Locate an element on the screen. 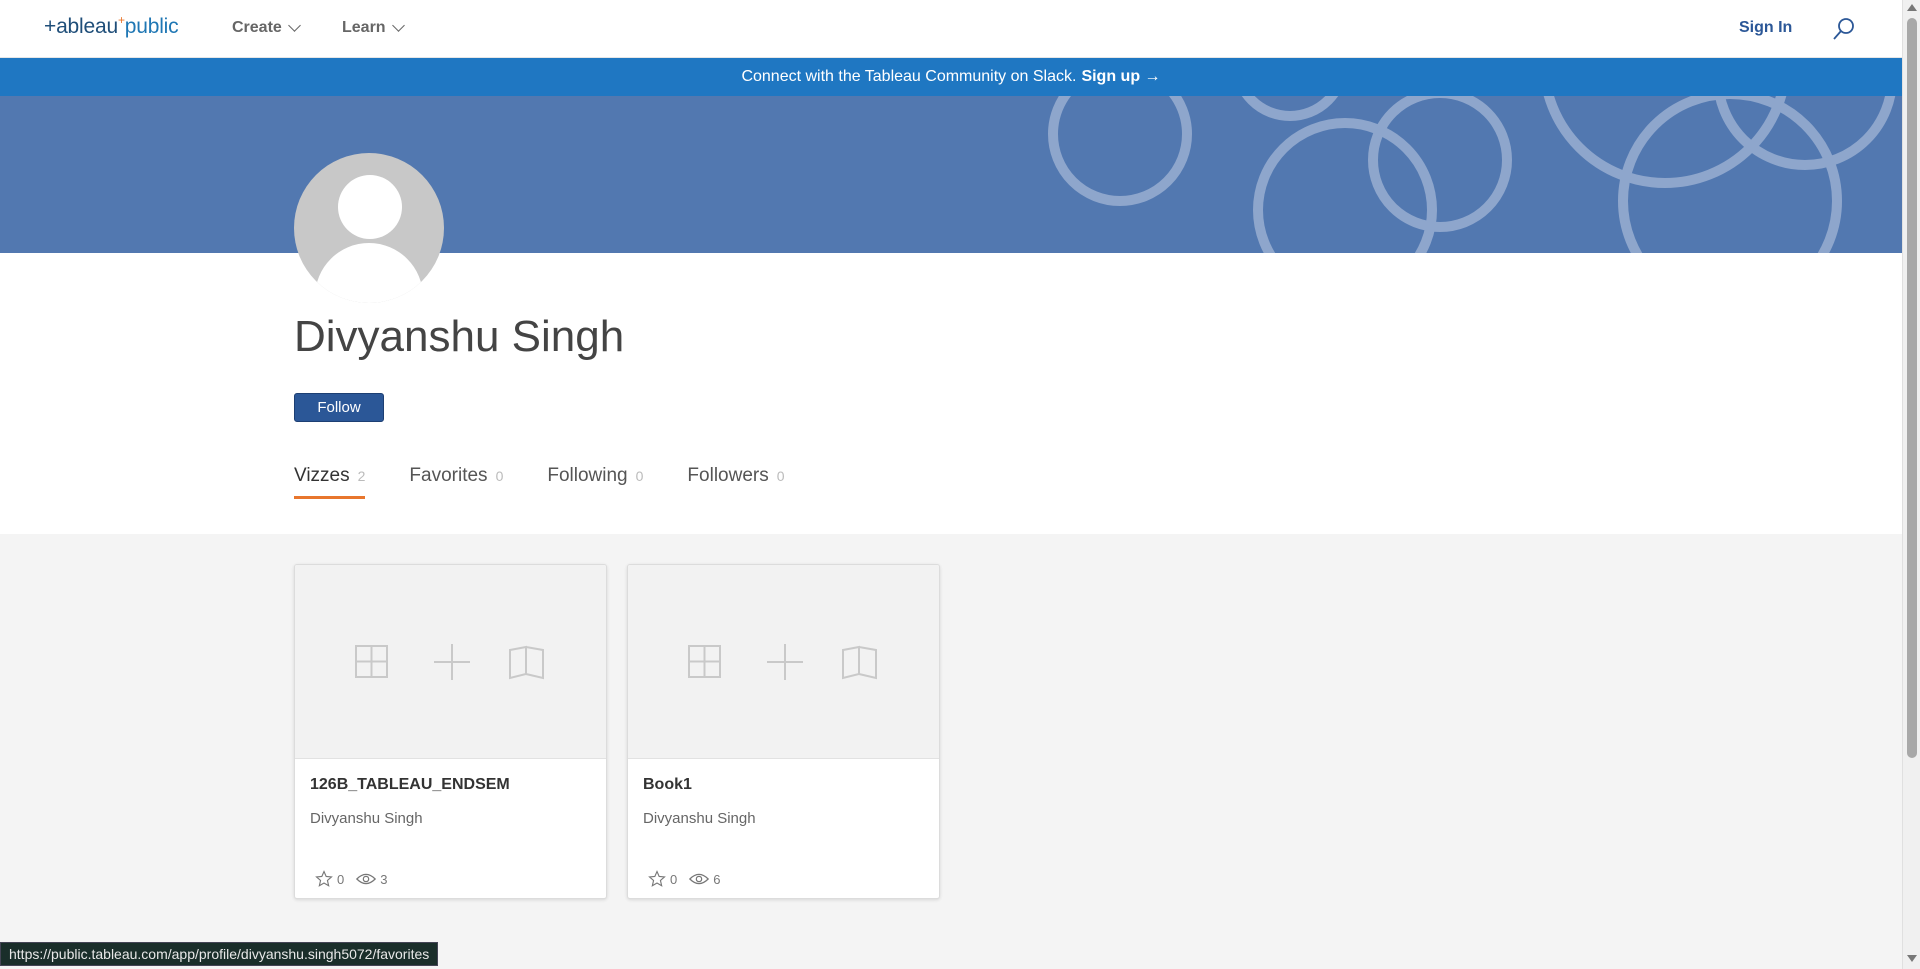  viz-title: 126B_TABLEAU_ENDSEM is located at coordinates (410, 785).